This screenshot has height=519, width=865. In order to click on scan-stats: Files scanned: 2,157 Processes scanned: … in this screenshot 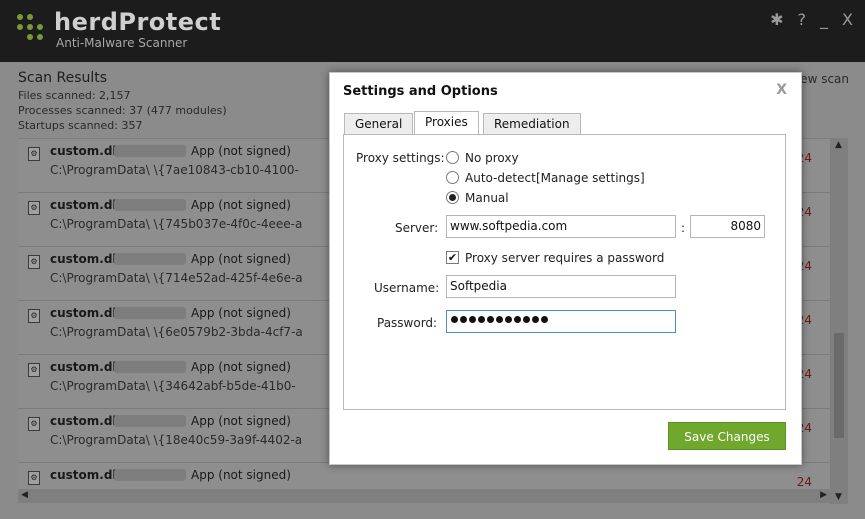, I will do `click(122, 110)`.